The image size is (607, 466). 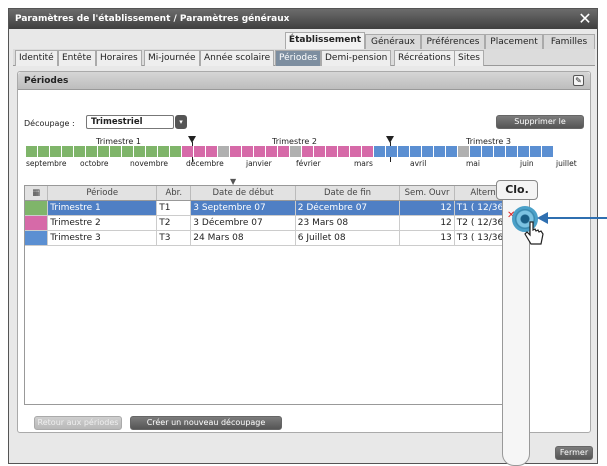 I want to click on close-button: Fermer, so click(x=574, y=453).